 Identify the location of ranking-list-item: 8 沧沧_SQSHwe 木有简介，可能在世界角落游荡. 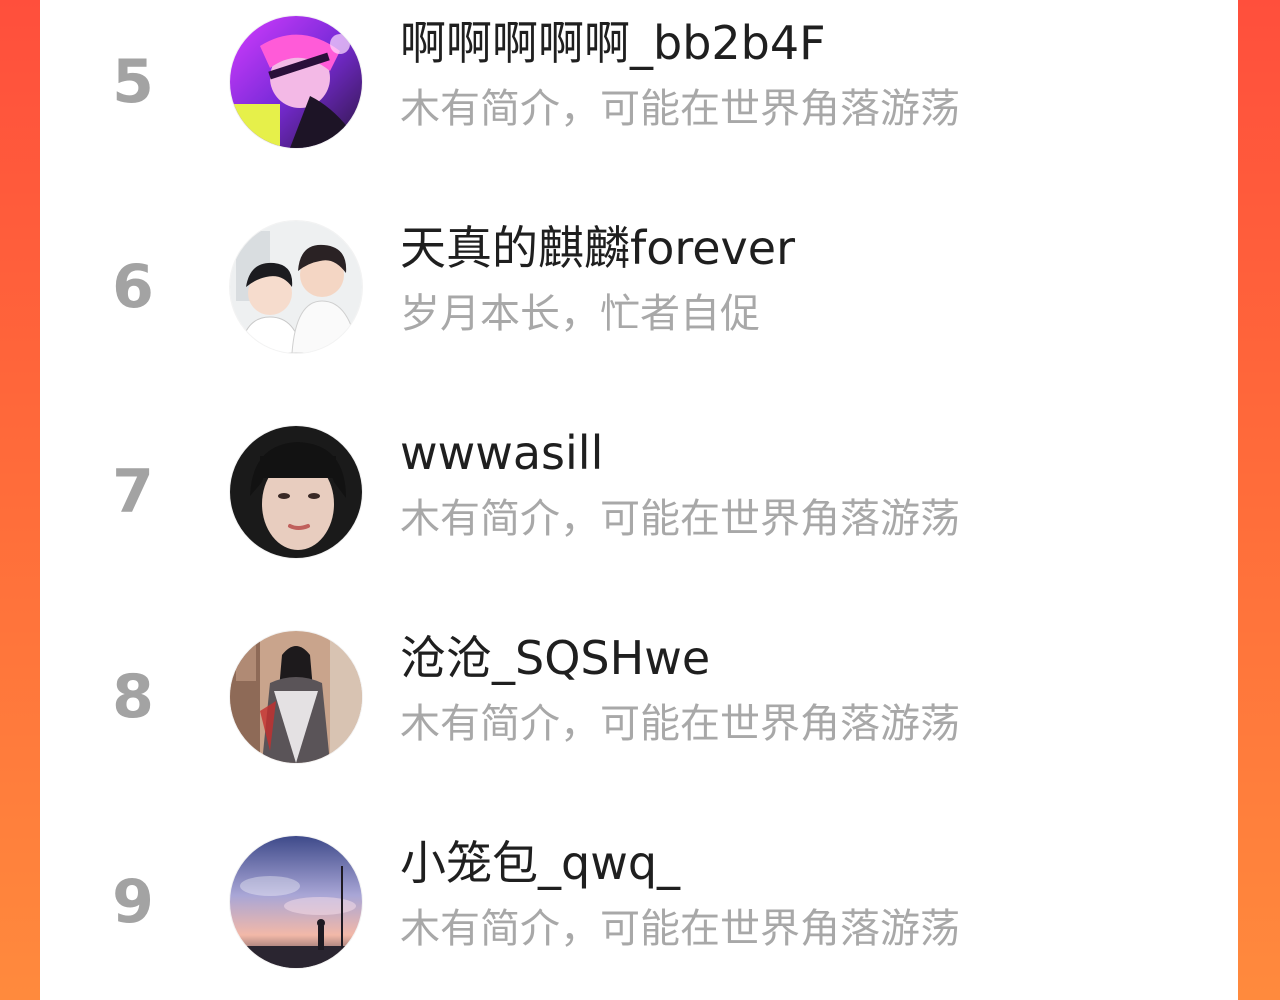
(639, 703).